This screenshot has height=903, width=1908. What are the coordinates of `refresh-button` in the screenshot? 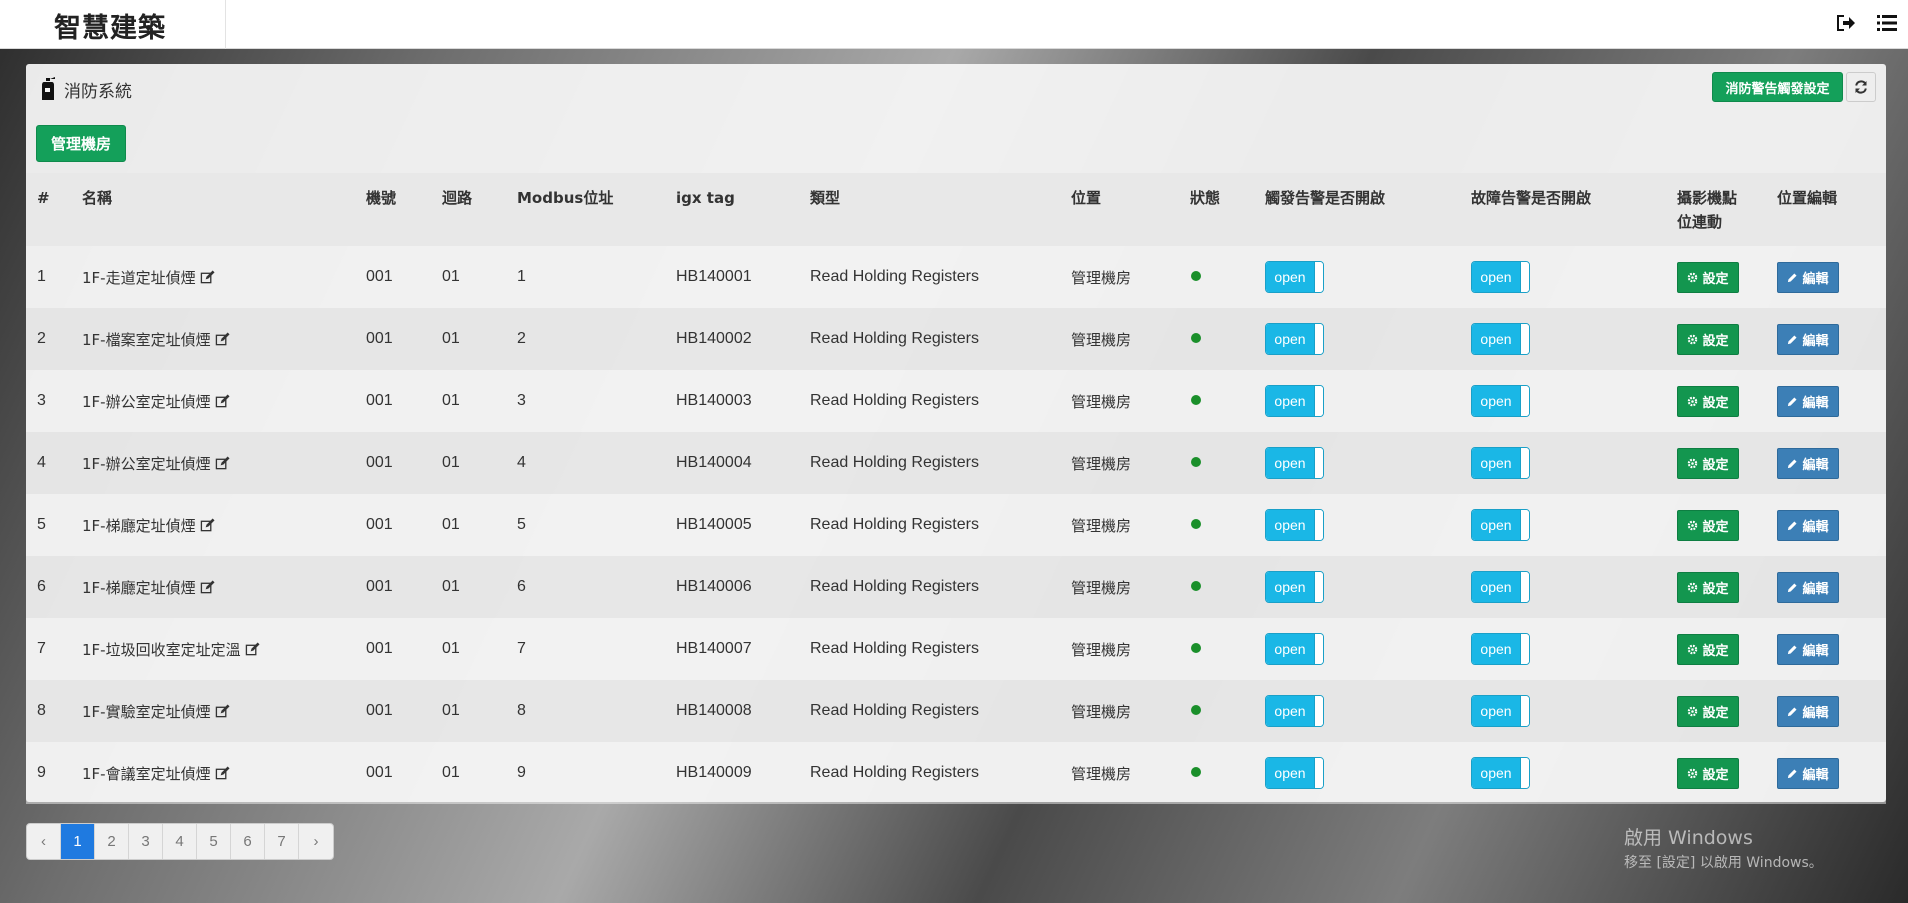 It's located at (1861, 87).